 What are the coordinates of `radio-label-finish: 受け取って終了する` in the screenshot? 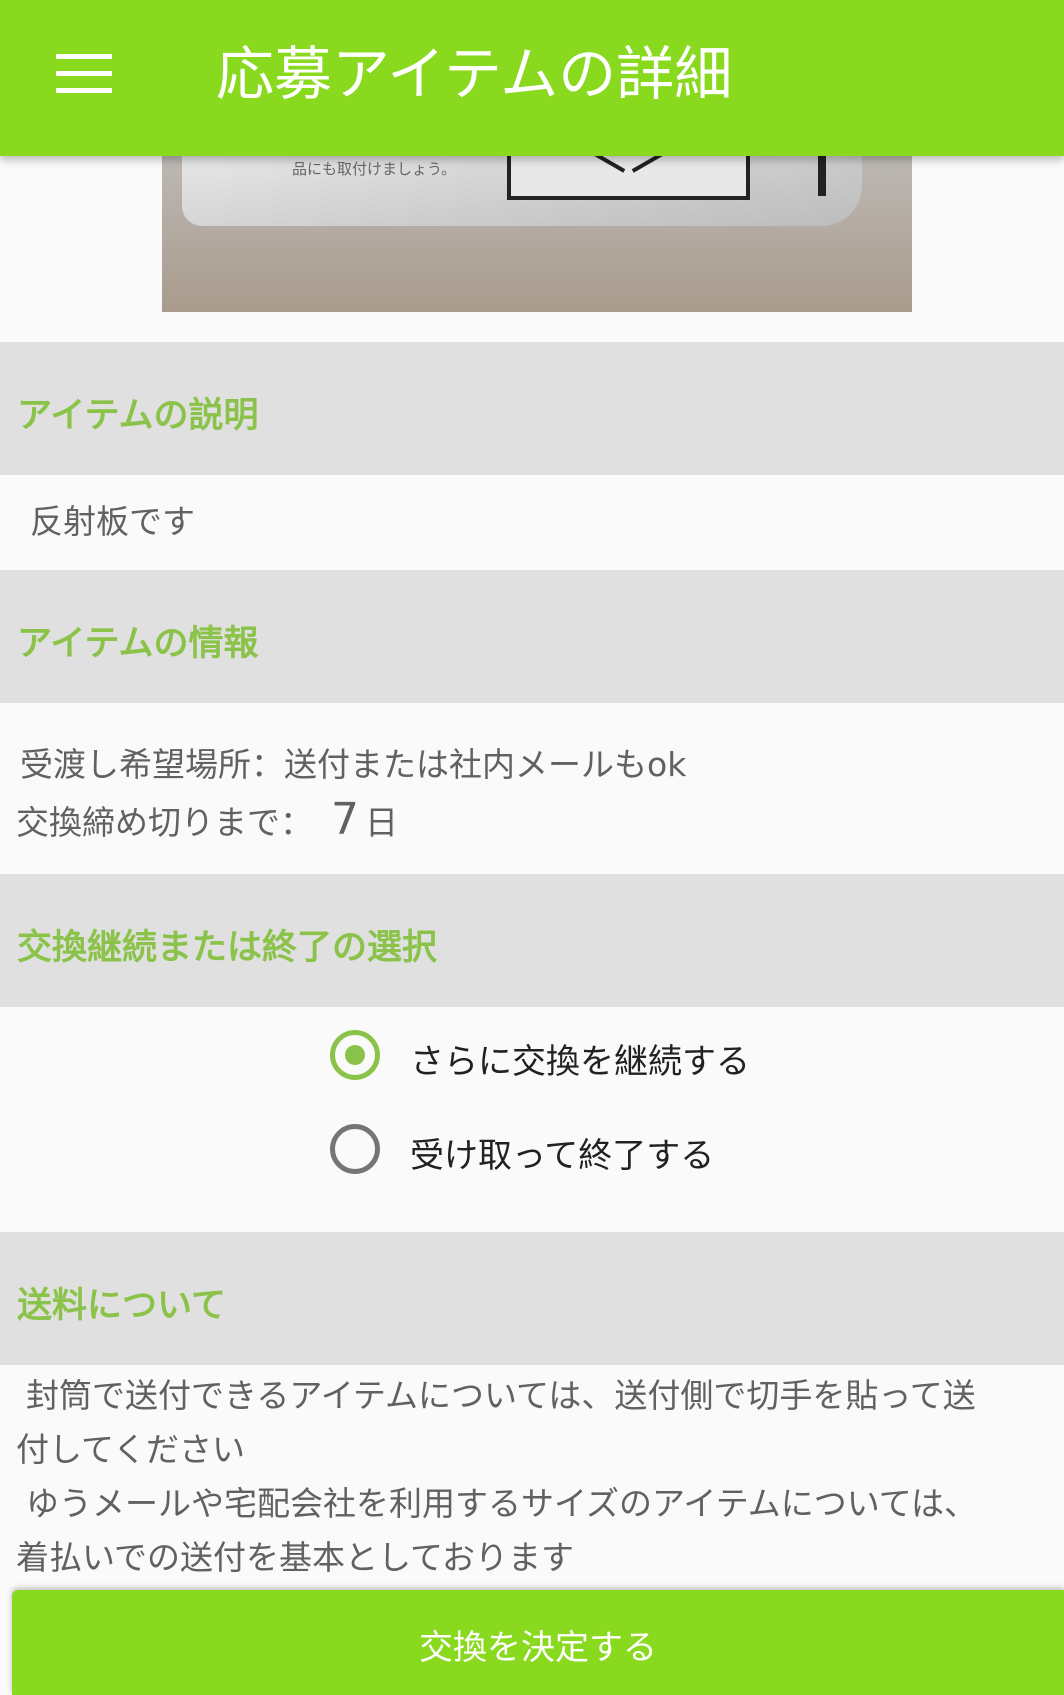 It's located at (562, 1156).